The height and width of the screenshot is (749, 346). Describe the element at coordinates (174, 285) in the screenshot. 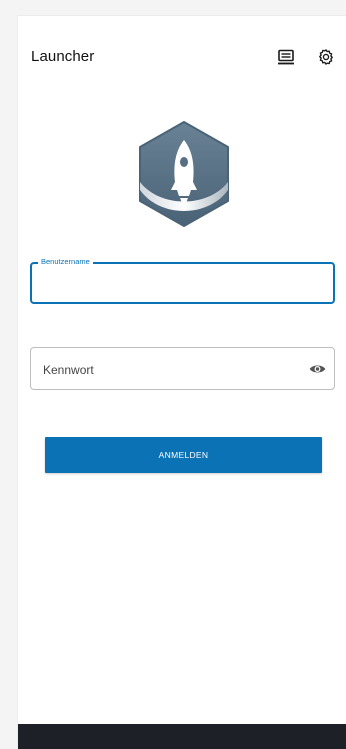

I see `username-input` at that location.